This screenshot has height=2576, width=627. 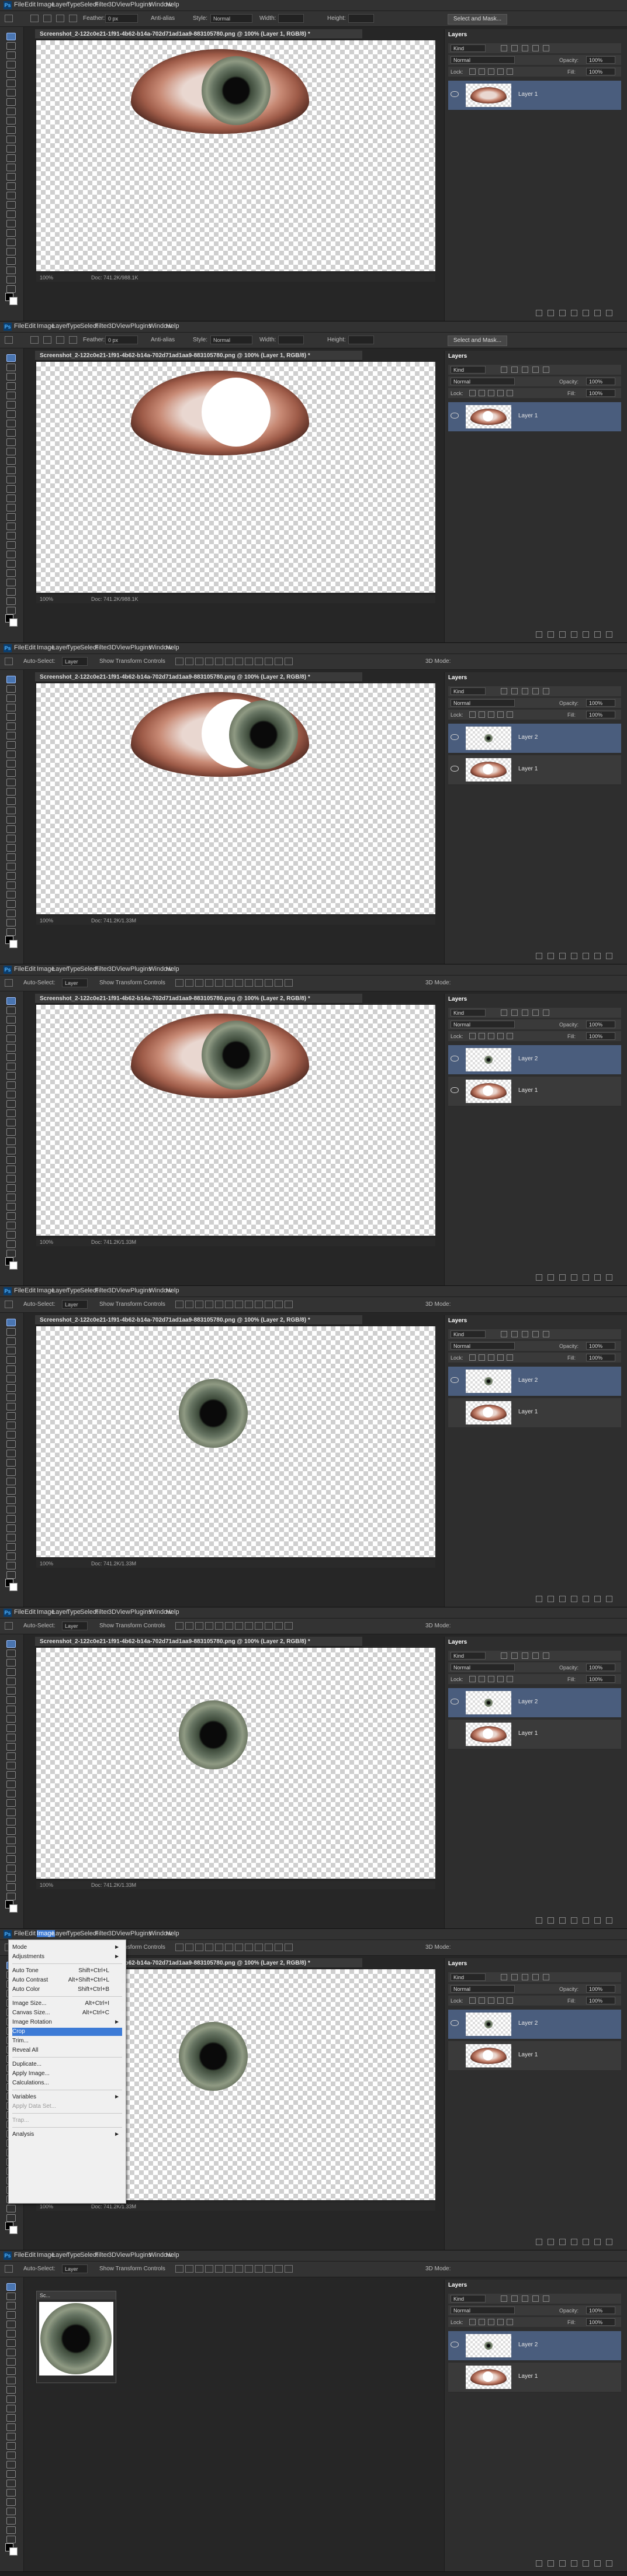 What do you see at coordinates (598, 634) in the screenshot?
I see `new-layer-icon` at bounding box center [598, 634].